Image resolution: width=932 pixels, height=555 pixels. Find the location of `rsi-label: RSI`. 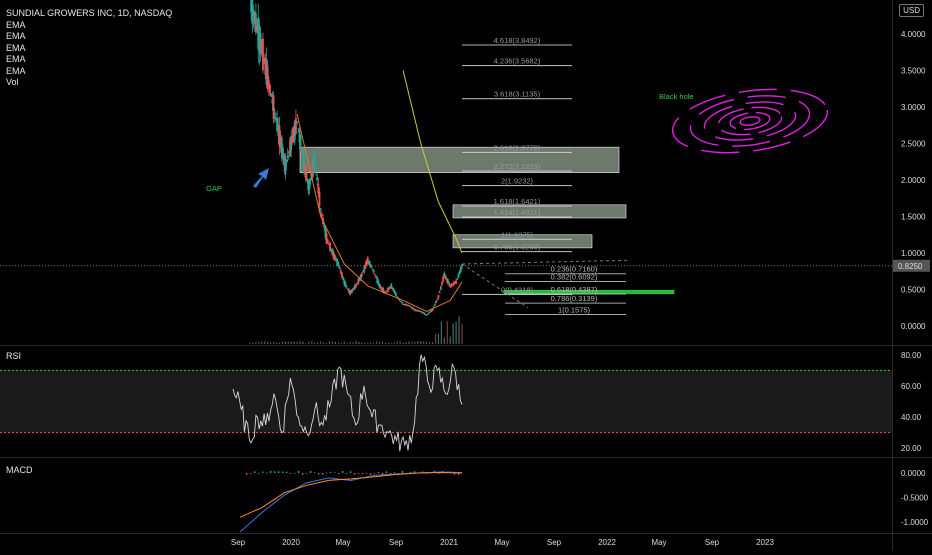

rsi-label: RSI is located at coordinates (13, 356).